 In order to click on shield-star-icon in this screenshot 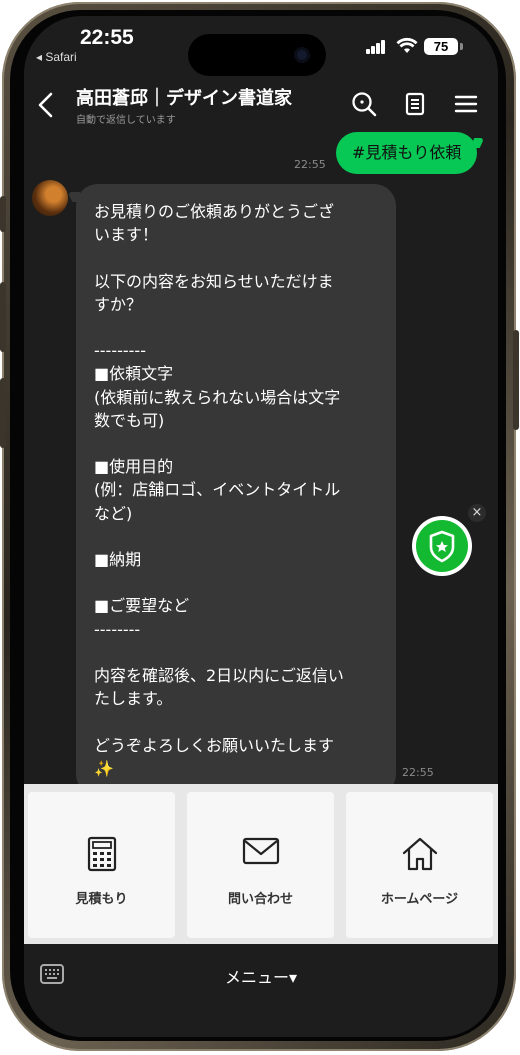, I will do `click(442, 546)`.